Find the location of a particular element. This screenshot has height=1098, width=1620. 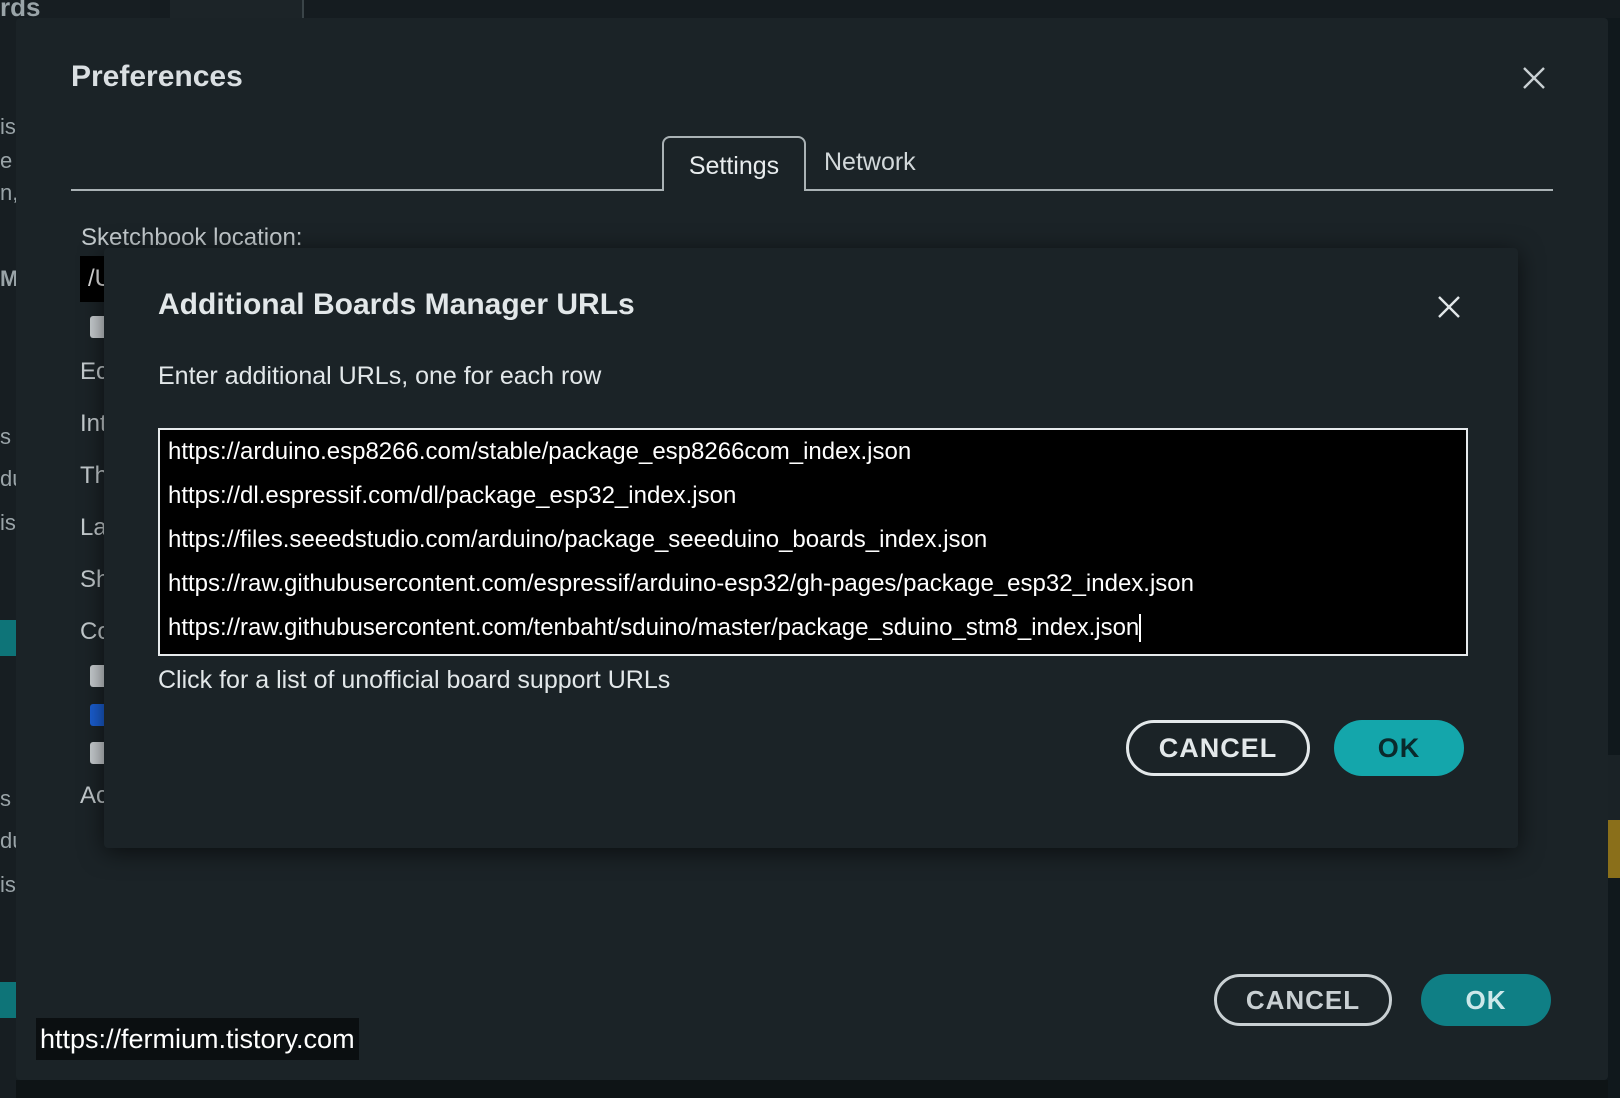

urls-instructions: Enter additional URLs, one for each row is located at coordinates (380, 376).